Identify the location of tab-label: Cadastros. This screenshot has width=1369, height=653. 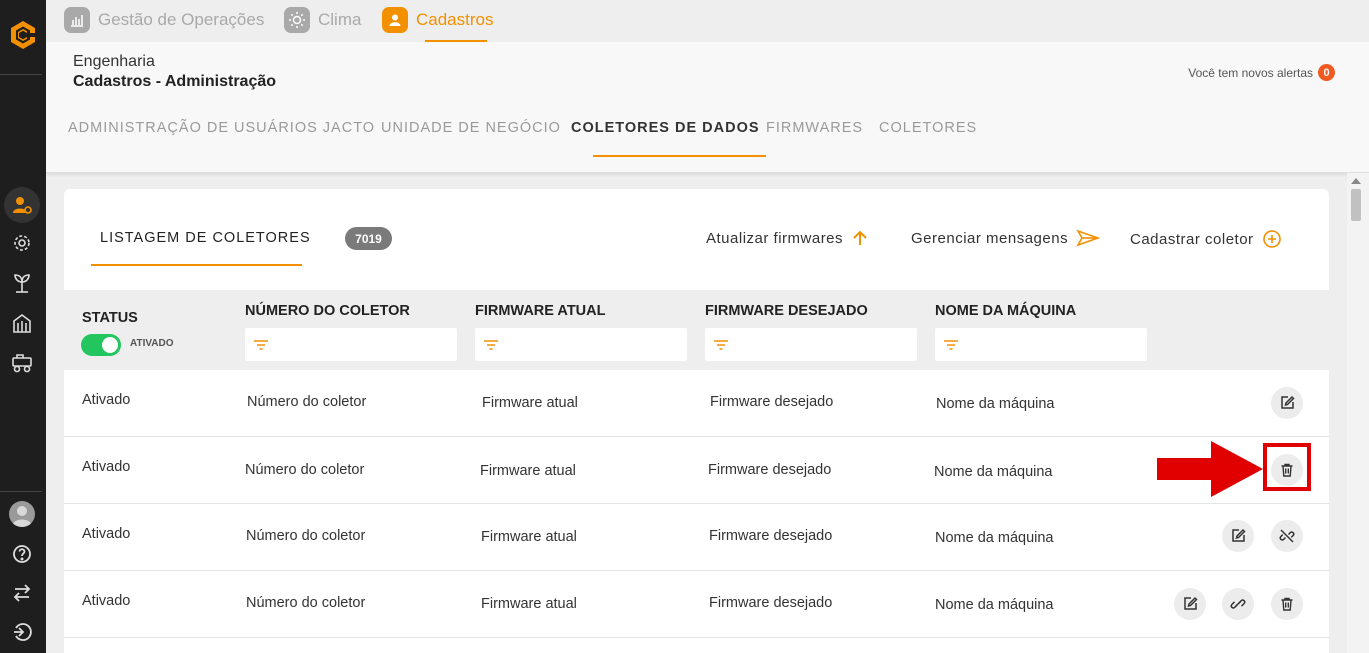
(455, 19).